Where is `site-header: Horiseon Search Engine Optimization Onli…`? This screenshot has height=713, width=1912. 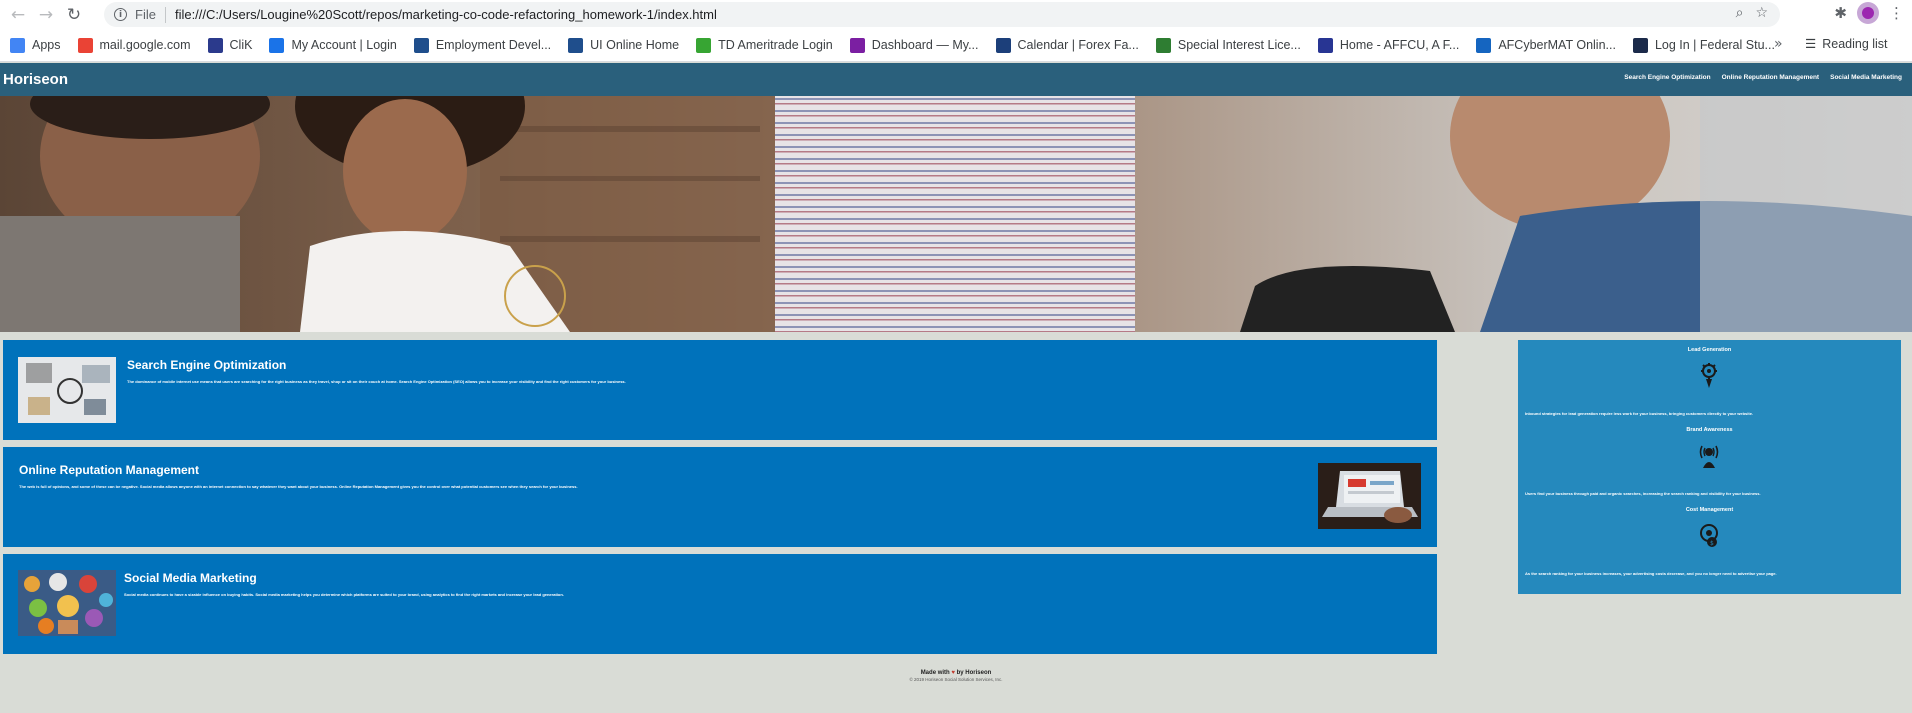
site-header: Horiseon Search Engine Optimization Onli… is located at coordinates (956, 79).